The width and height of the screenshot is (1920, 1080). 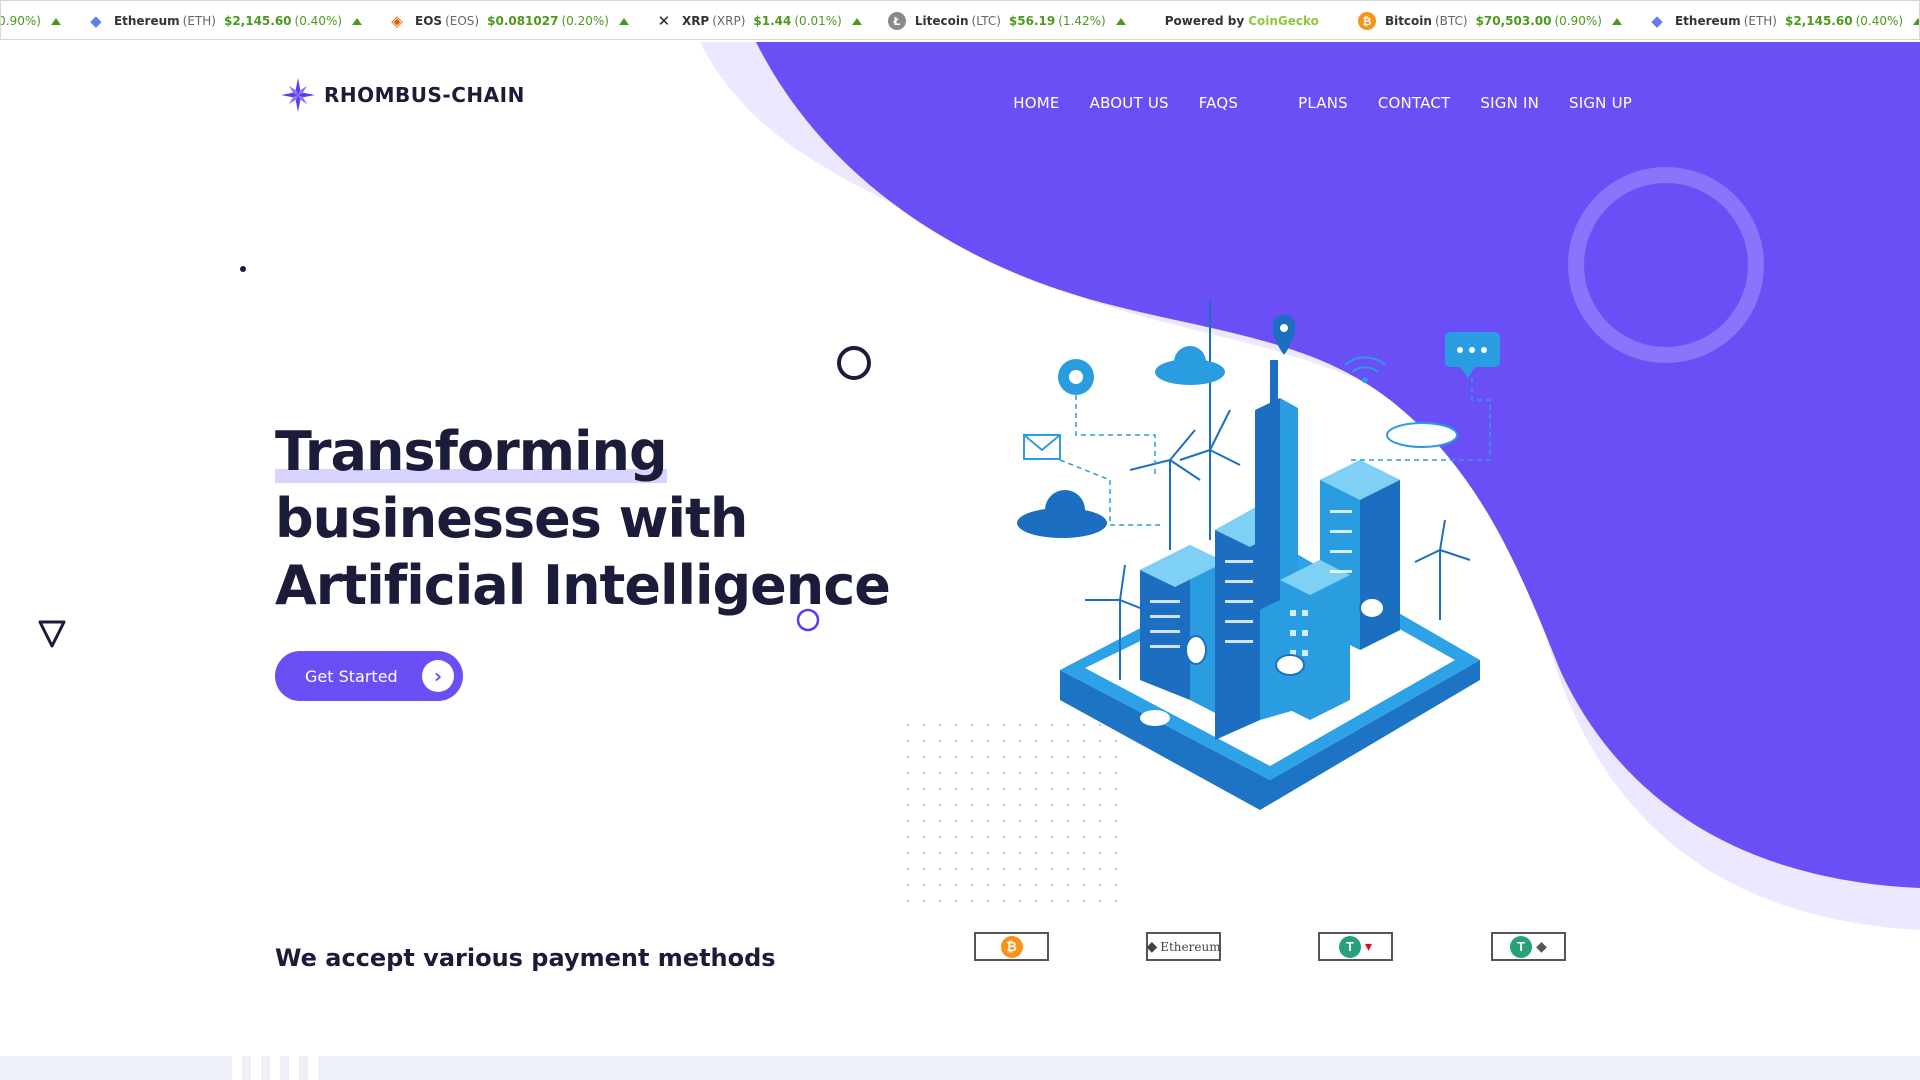 I want to click on ticker-item: ✕ XRP (XRP) $1.44 (0.01%), so click(x=758, y=20).